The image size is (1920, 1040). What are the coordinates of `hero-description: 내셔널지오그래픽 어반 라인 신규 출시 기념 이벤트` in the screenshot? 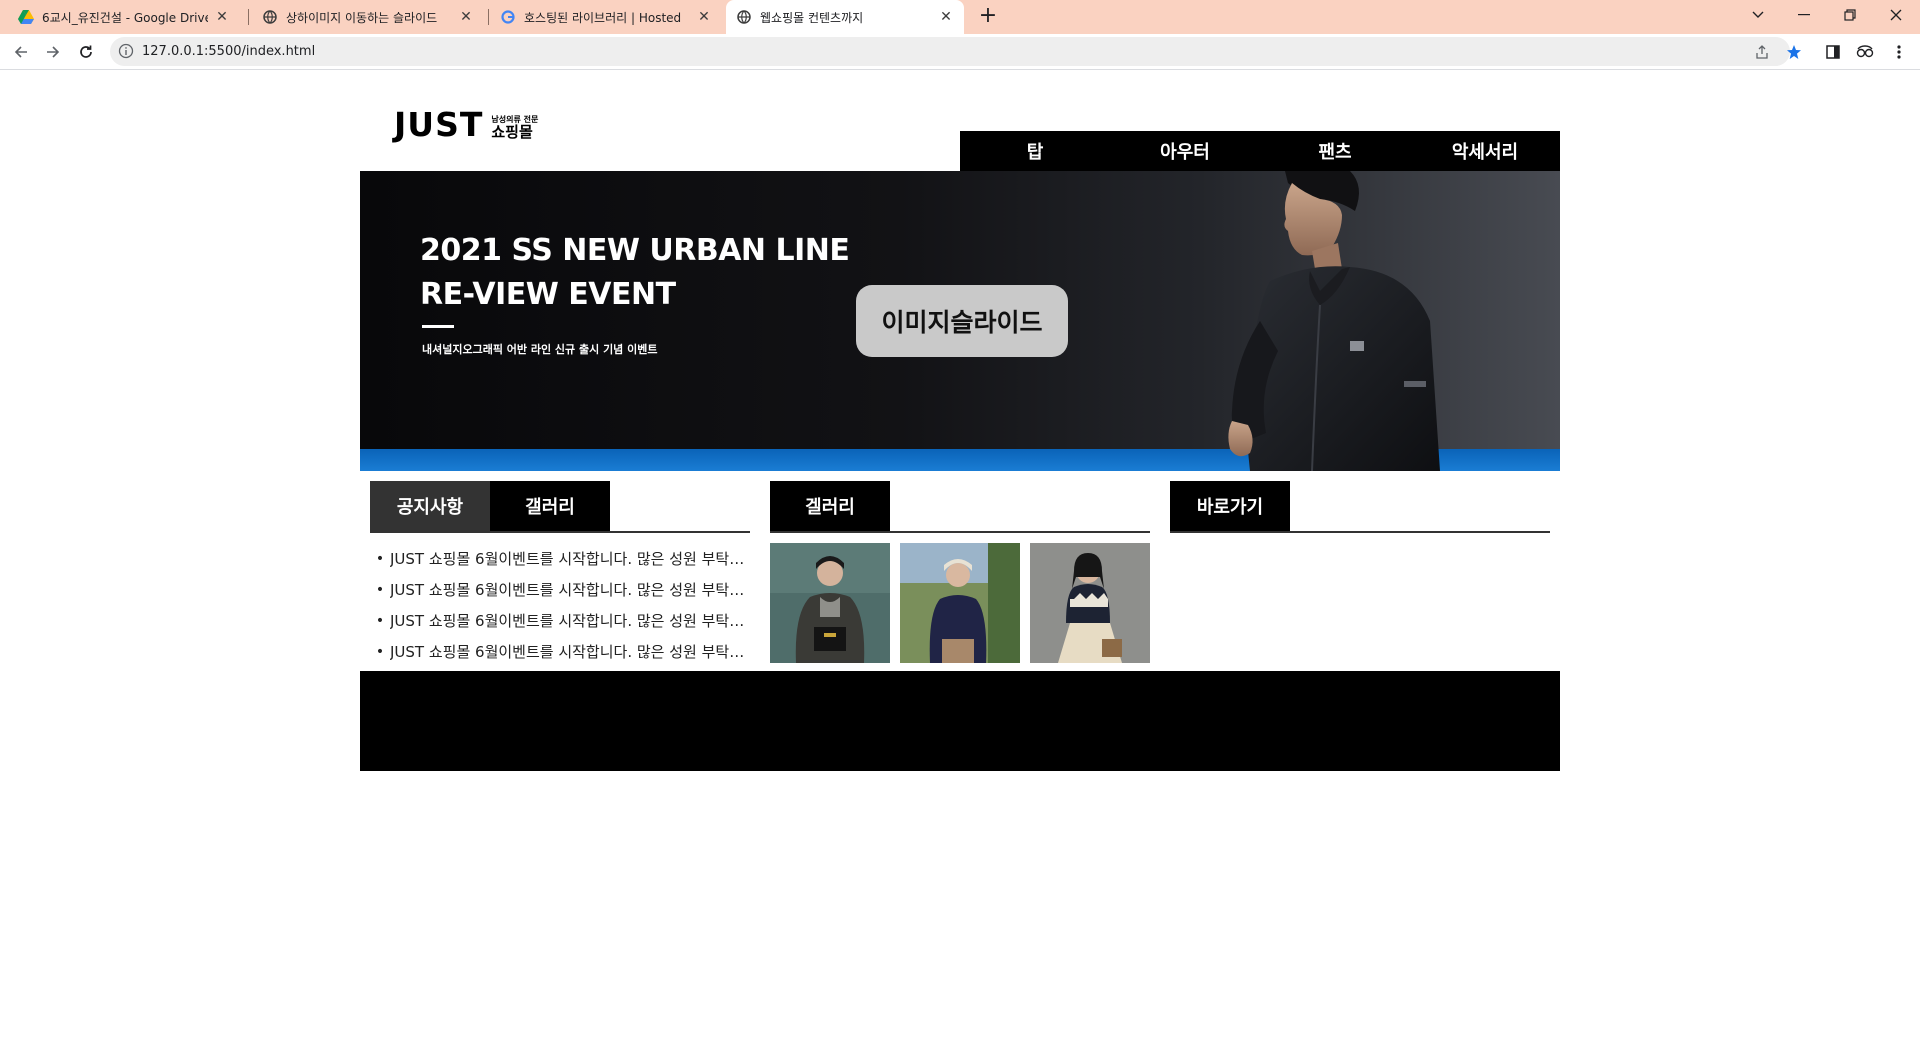 It's located at (540, 349).